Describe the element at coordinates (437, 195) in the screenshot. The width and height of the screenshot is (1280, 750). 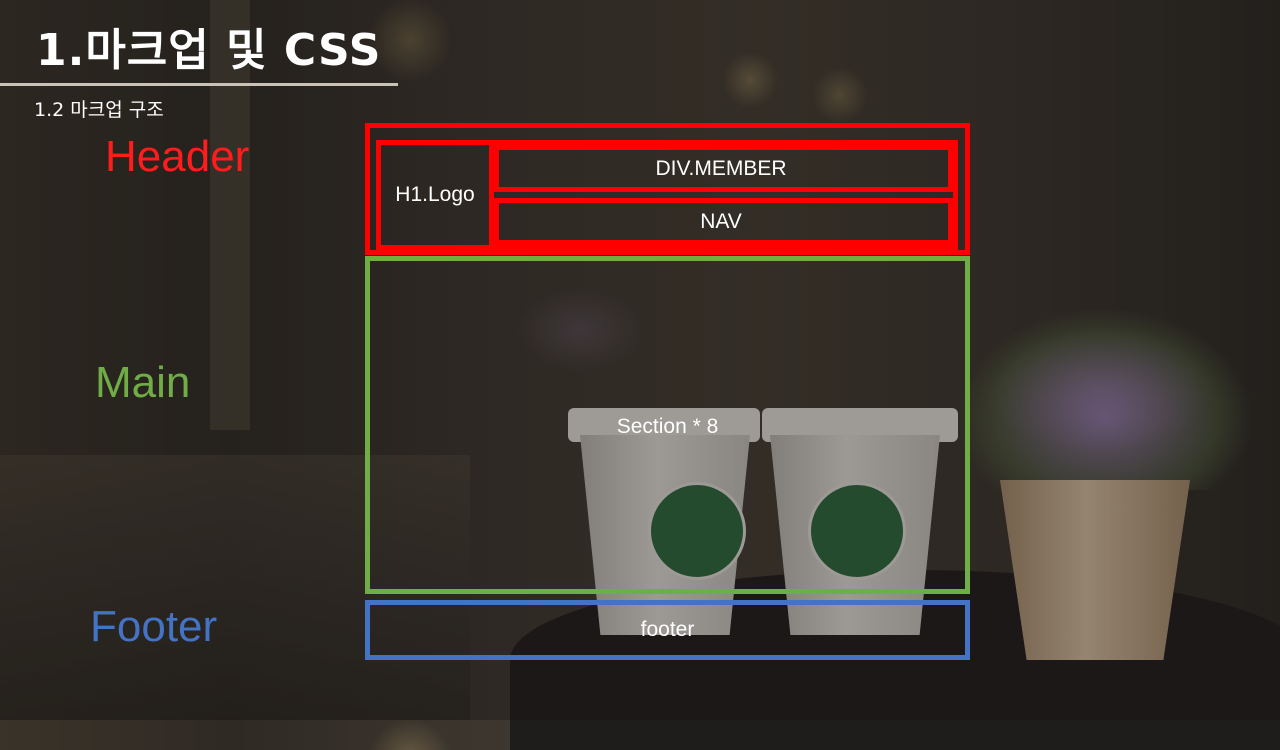
I see `logo-box: H1.Logo` at that location.